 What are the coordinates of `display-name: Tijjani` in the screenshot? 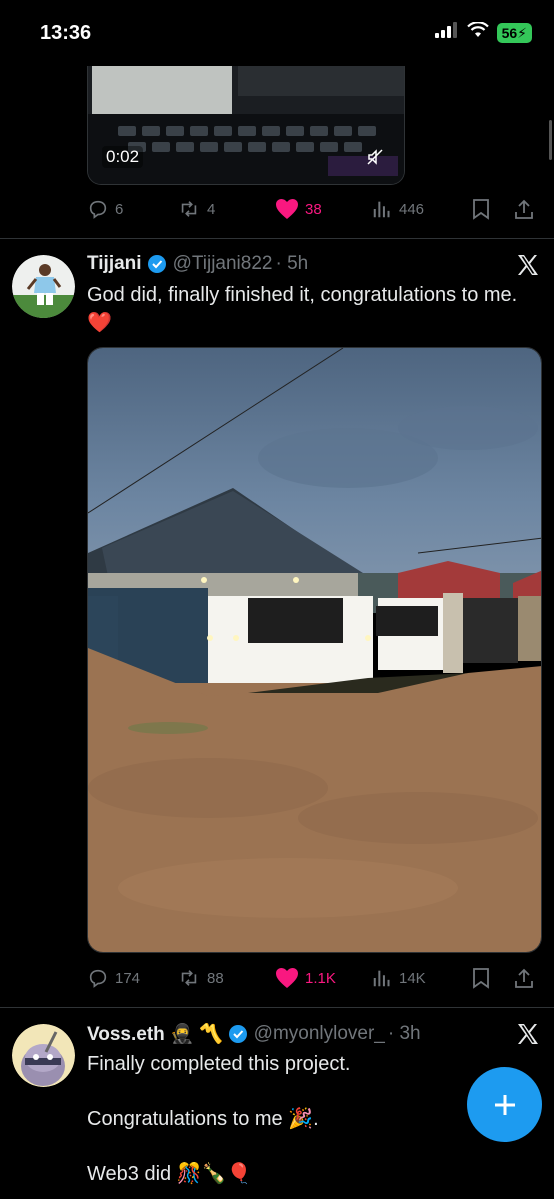 It's located at (114, 264).